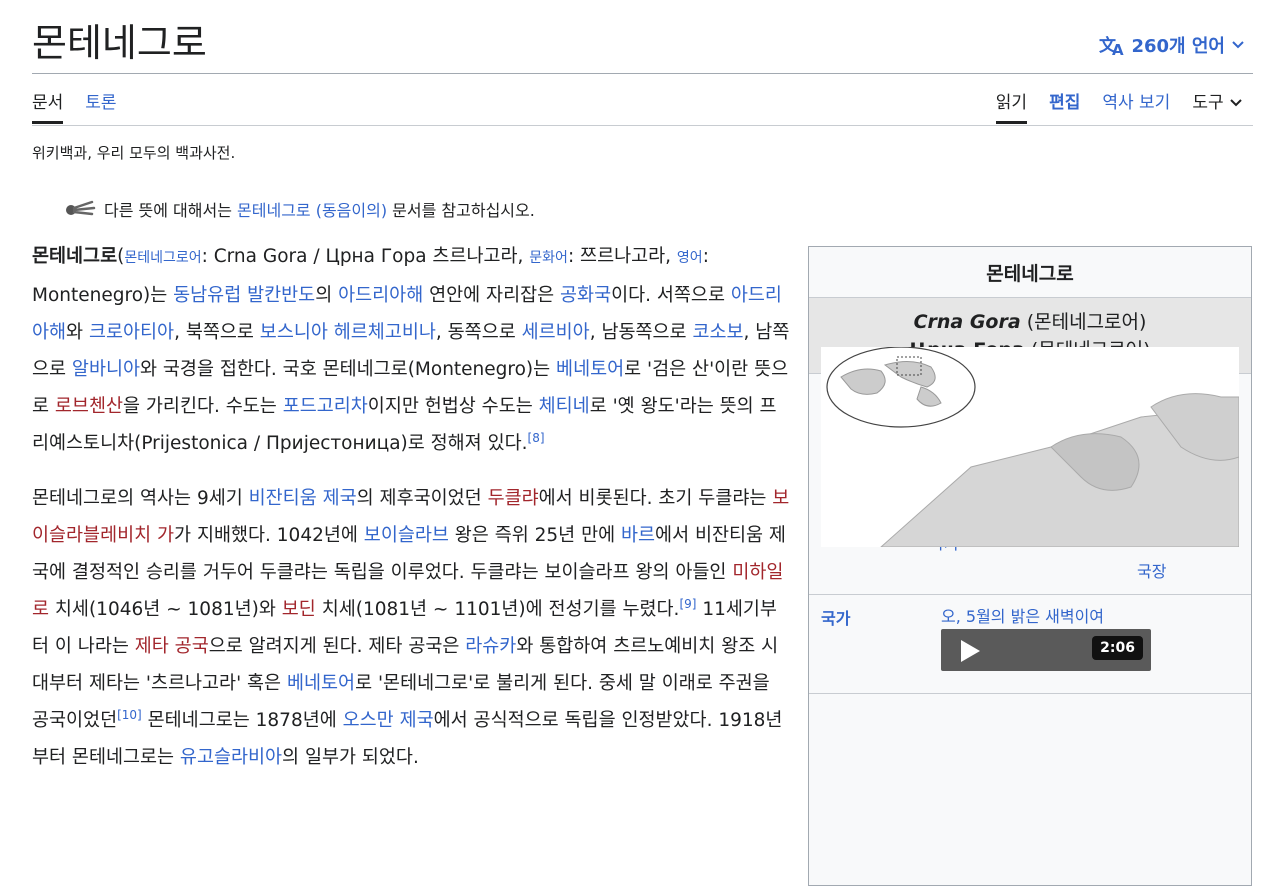  What do you see at coordinates (641, 332) in the screenshot?
I see `text: , 남동쪽으로` at bounding box center [641, 332].